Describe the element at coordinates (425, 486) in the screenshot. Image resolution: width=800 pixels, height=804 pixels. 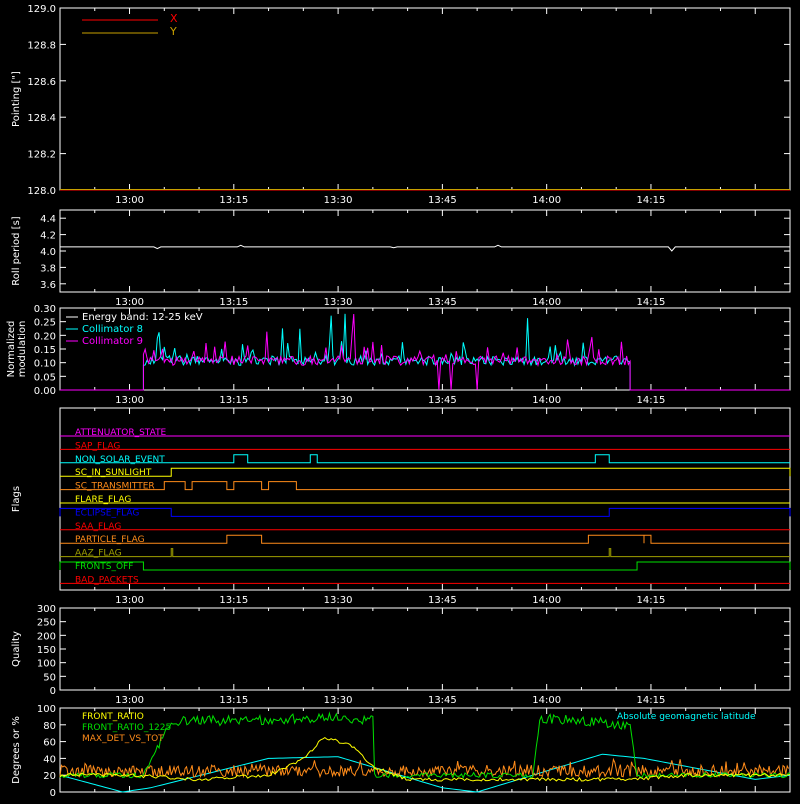
I see `flag-trace-sc-transmitter` at that location.